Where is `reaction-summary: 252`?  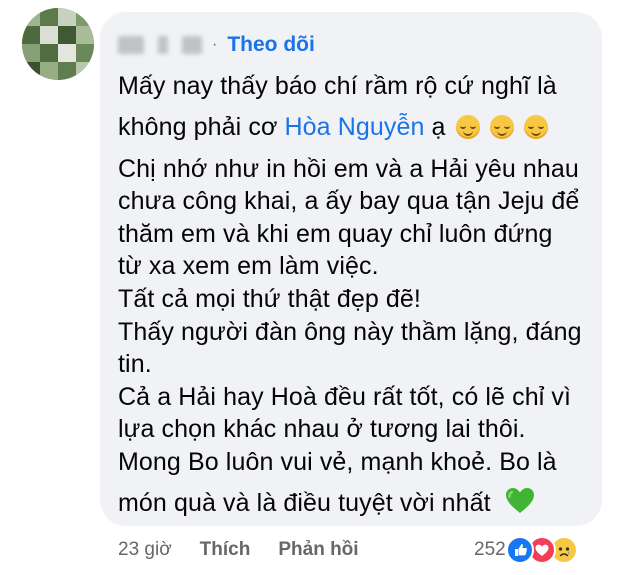 reaction-summary: 252 is located at coordinates (526, 550).